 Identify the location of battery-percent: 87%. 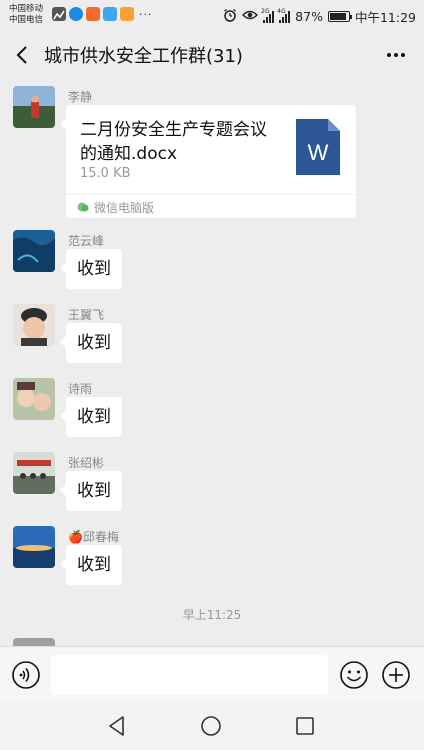
(309, 16).